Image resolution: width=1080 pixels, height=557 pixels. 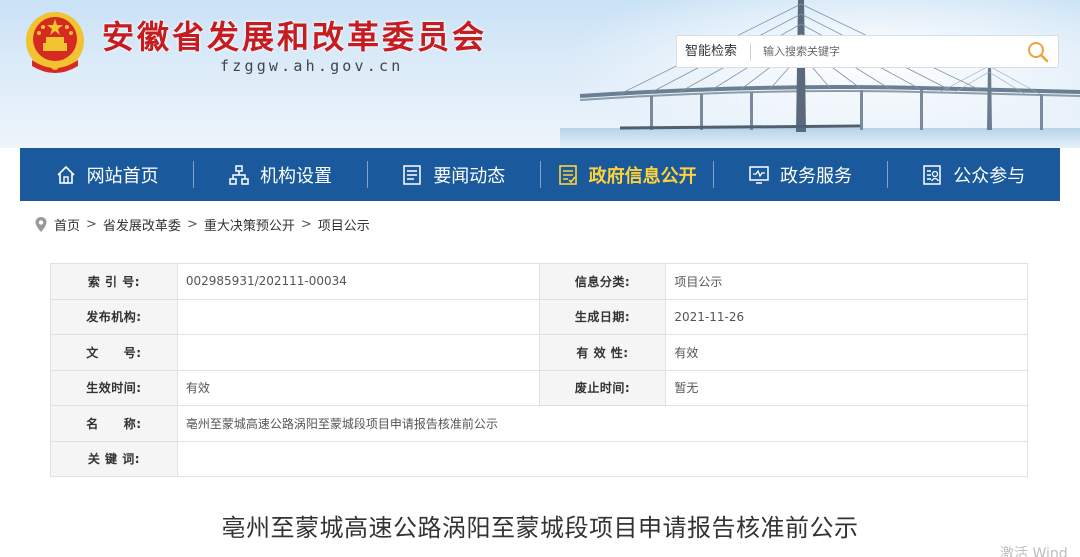 What do you see at coordinates (602, 423) in the screenshot?
I see `title-value: 亳州至蒙城高速公路涡阳至蒙城段项目申请报告核准前公示` at bounding box center [602, 423].